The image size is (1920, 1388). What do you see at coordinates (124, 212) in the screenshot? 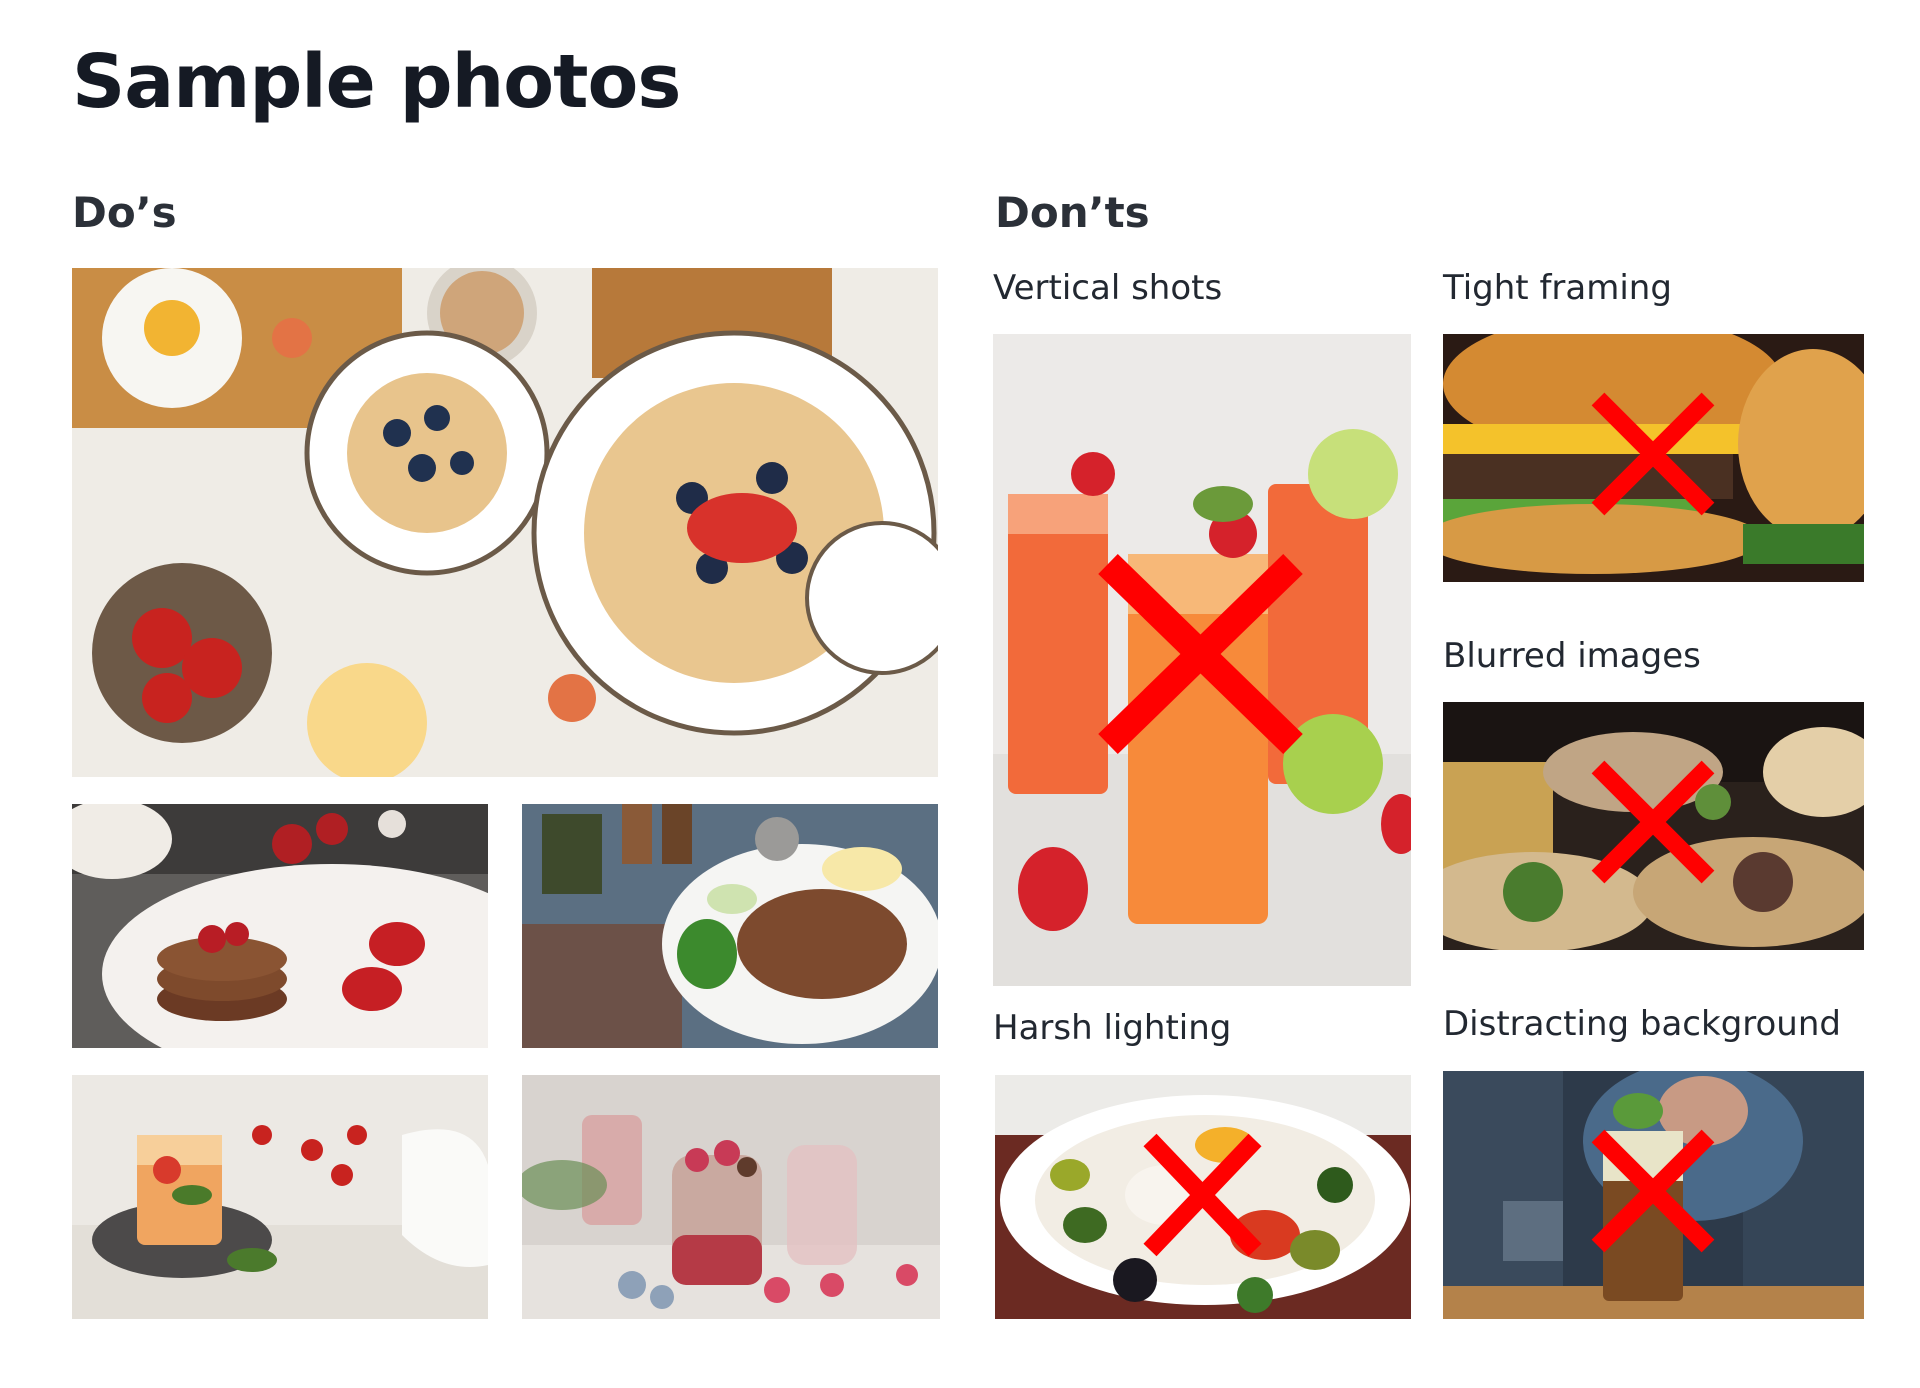
I see `dos-heading: Do’s` at bounding box center [124, 212].